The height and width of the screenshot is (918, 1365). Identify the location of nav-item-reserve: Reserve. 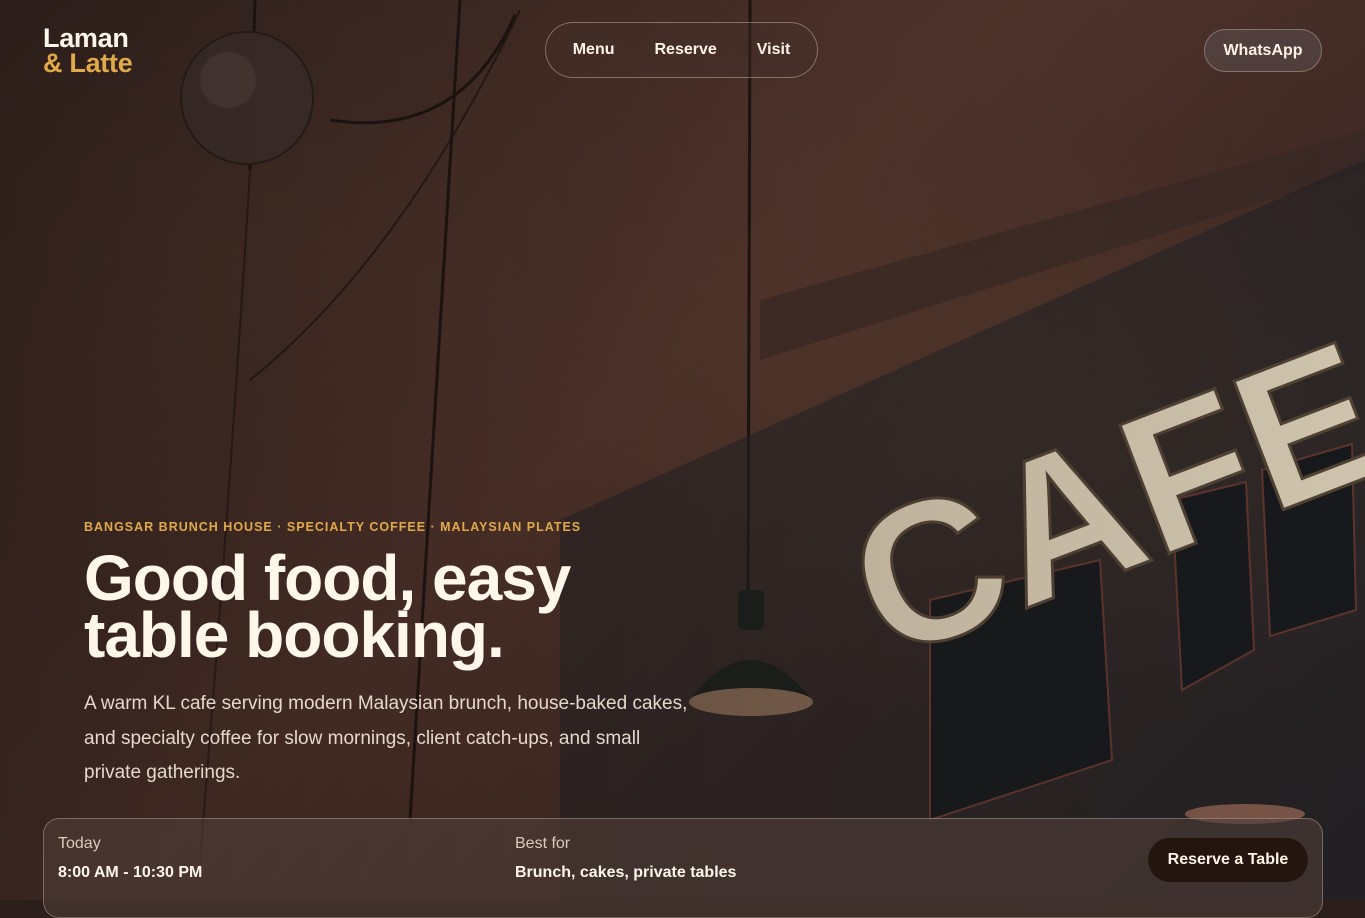
(686, 50).